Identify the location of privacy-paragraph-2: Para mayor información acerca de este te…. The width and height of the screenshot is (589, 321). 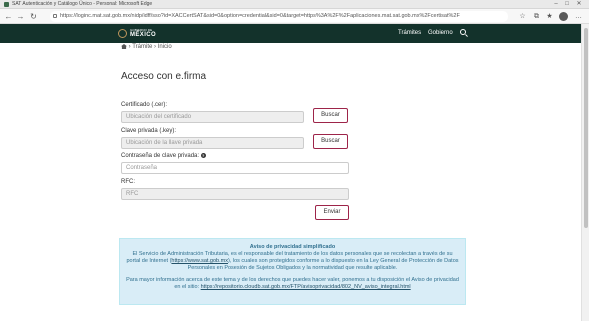
(292, 283).